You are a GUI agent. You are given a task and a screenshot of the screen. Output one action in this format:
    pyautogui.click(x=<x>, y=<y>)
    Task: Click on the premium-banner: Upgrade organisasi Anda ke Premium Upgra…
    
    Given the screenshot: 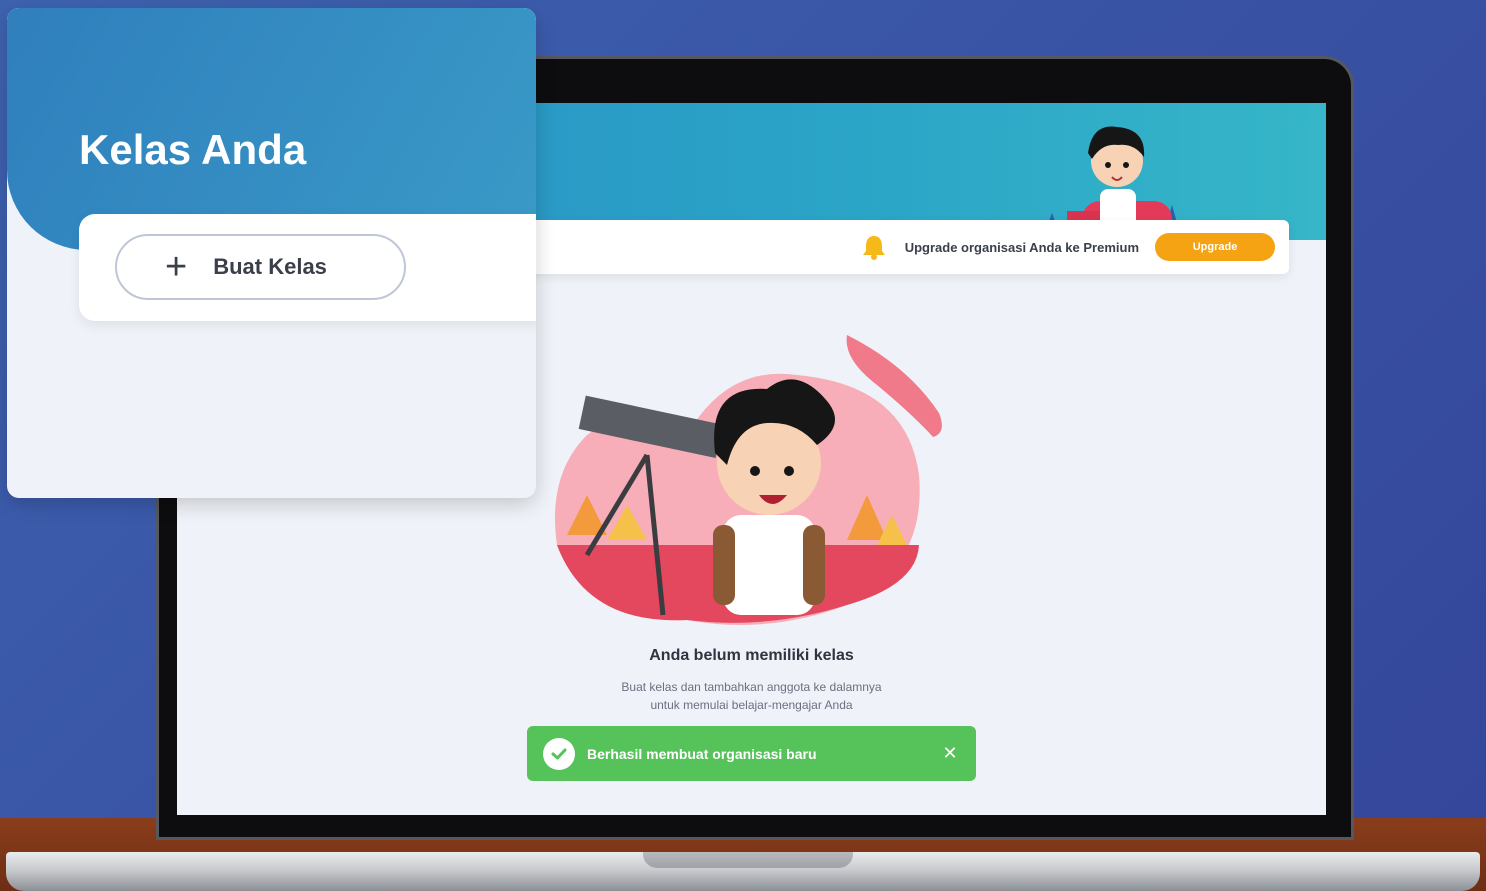 What is the action you would take?
    pyautogui.click(x=873, y=247)
    